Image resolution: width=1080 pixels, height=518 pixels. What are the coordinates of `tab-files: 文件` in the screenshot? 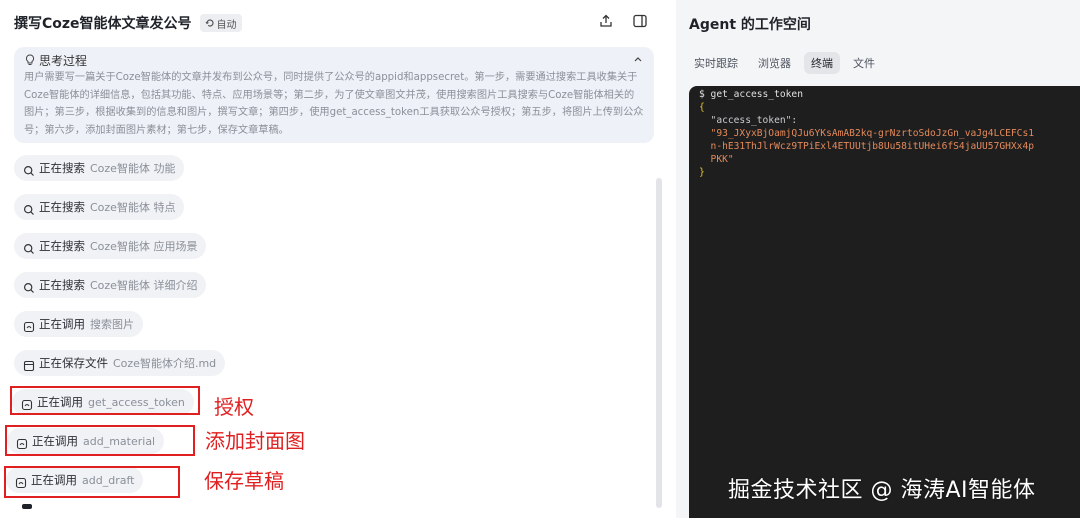 It's located at (864, 63).